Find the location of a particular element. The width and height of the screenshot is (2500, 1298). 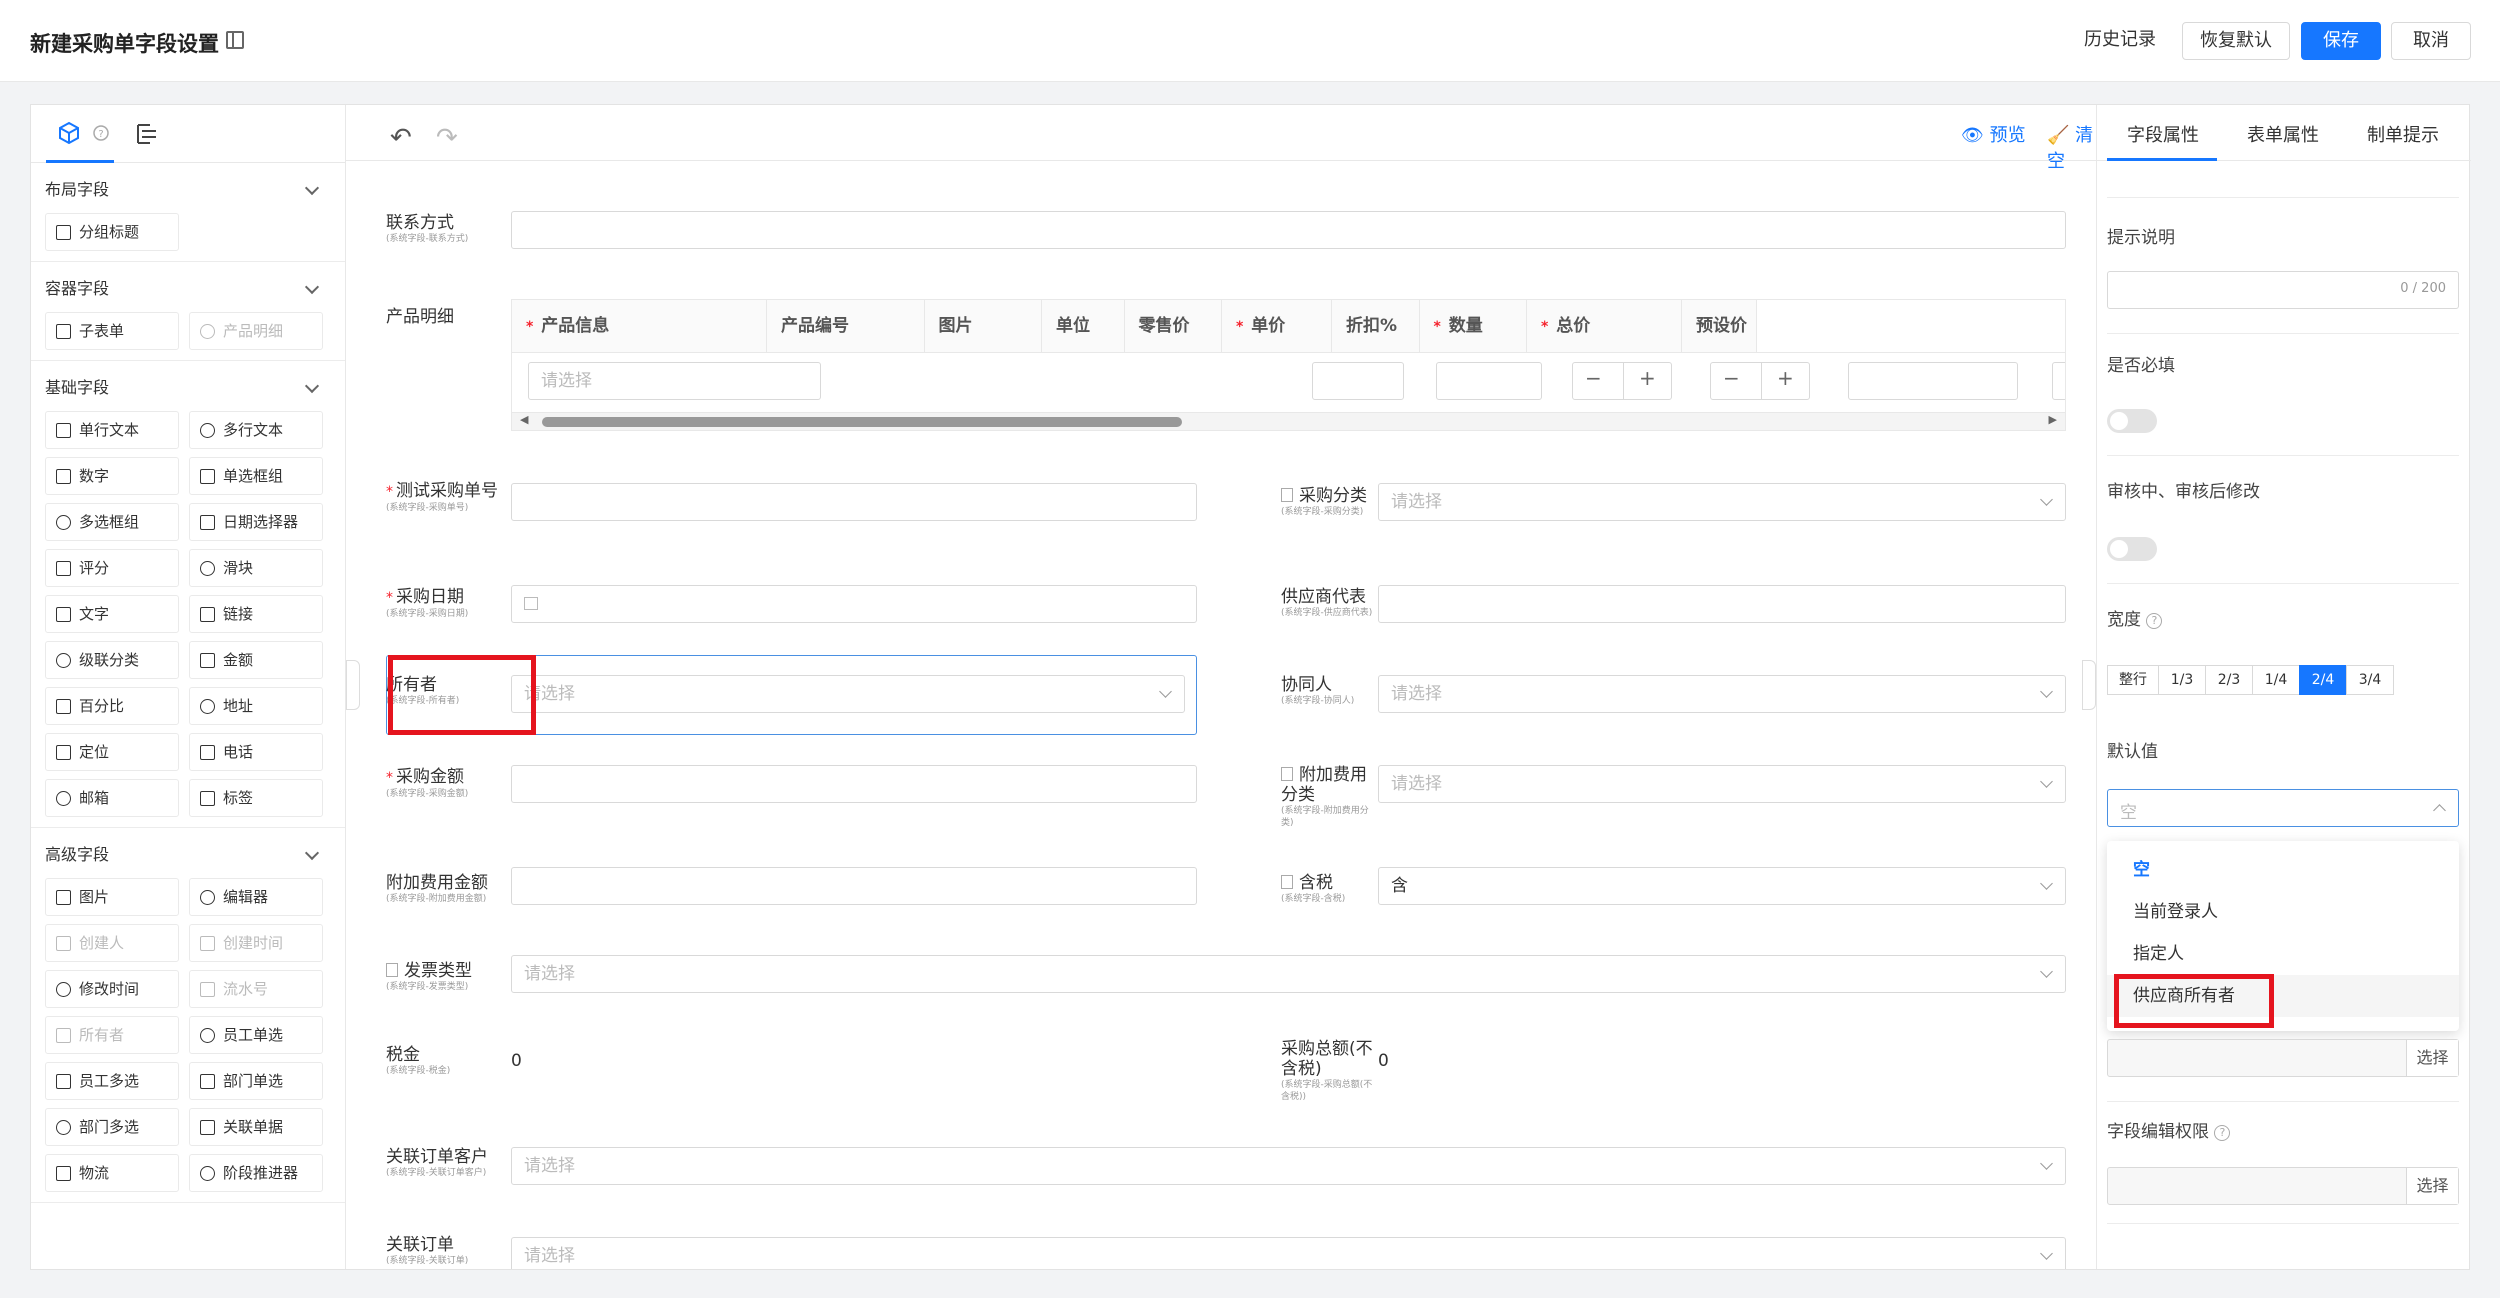

palette-item: 分组标题 is located at coordinates (112, 232).